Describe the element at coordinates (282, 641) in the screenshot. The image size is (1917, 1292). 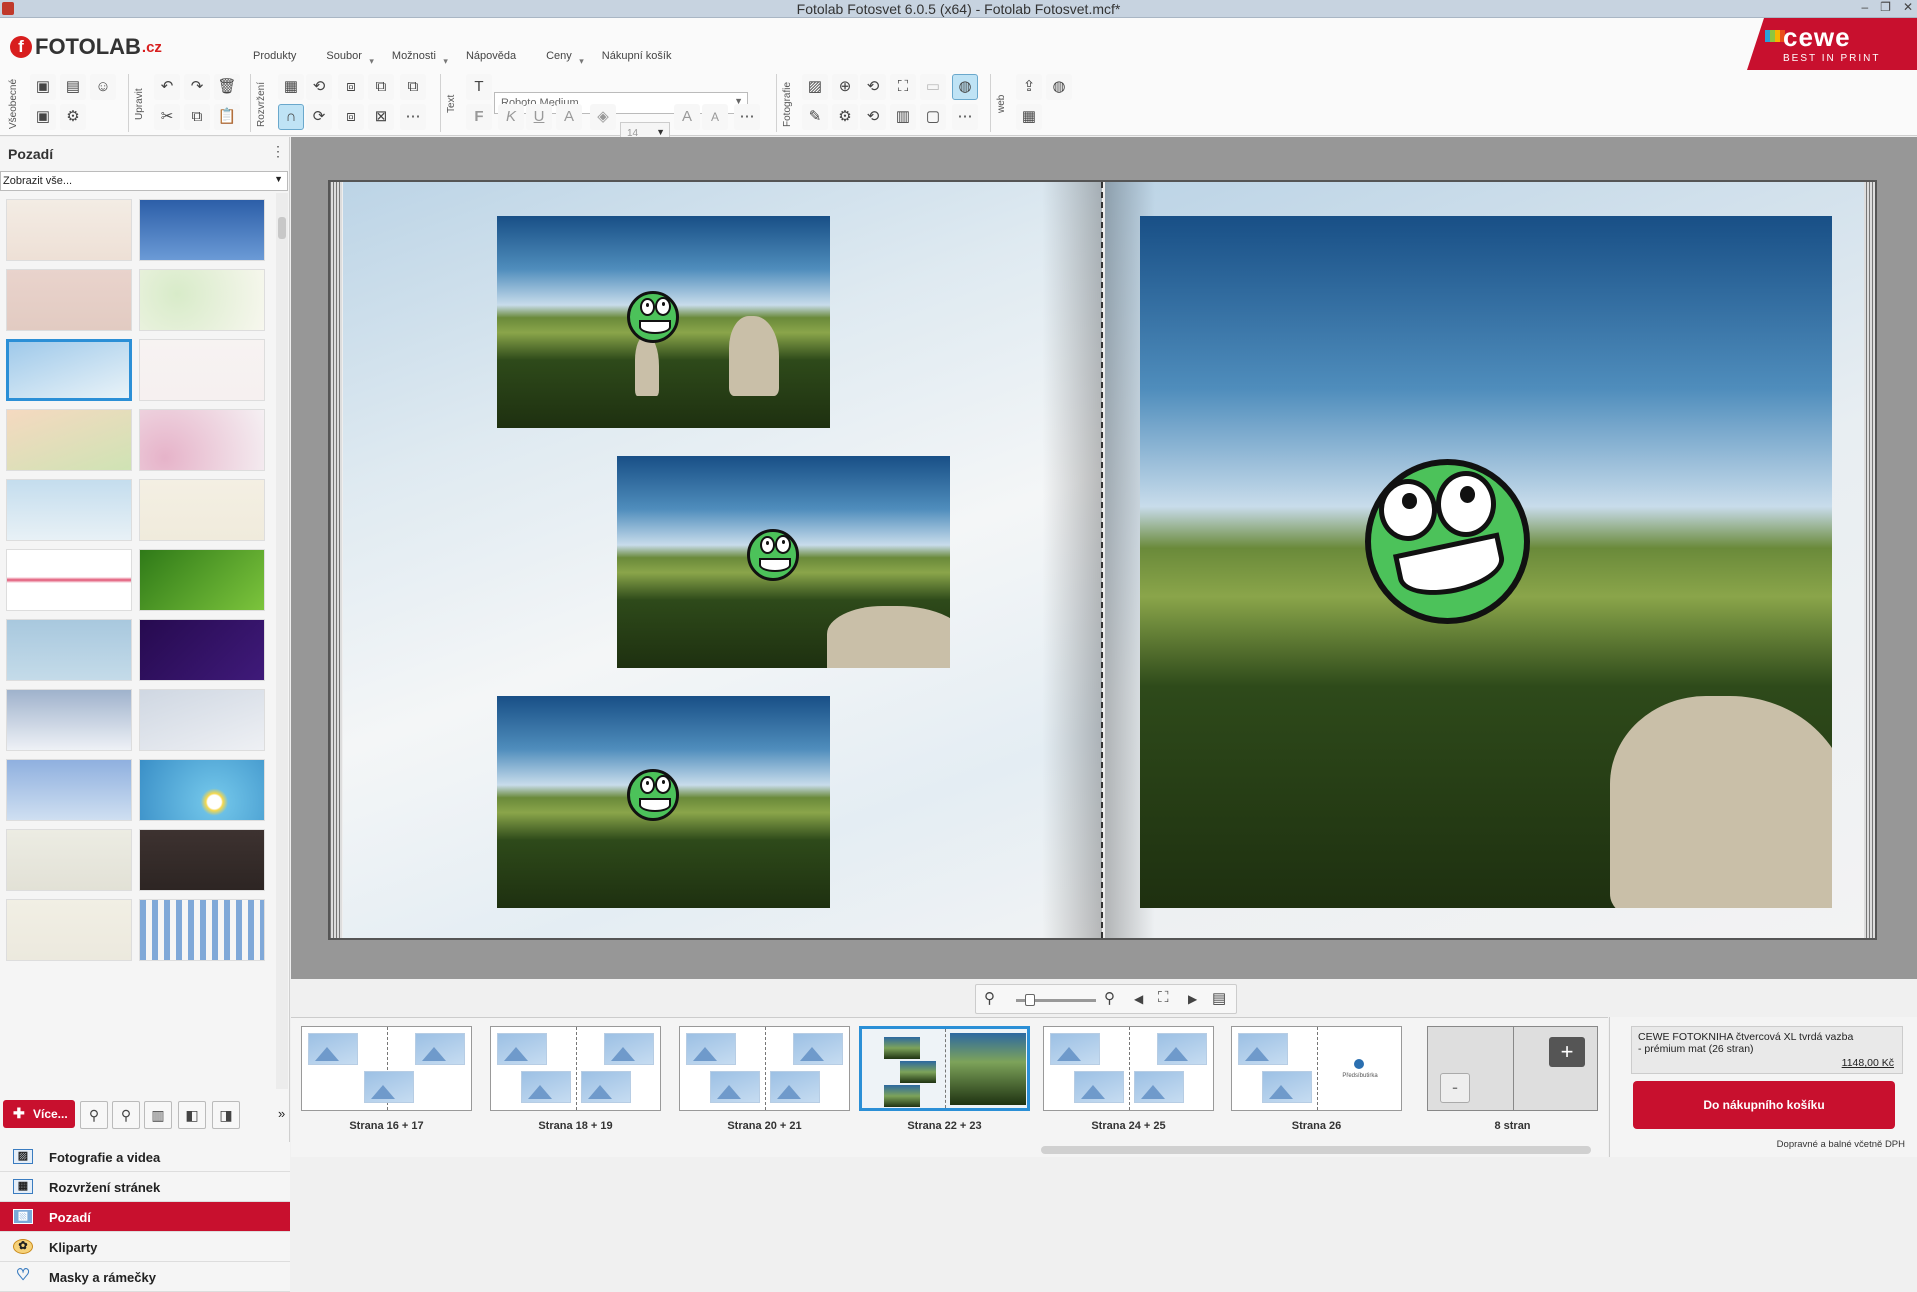
I see `gallery-scrollbar` at that location.